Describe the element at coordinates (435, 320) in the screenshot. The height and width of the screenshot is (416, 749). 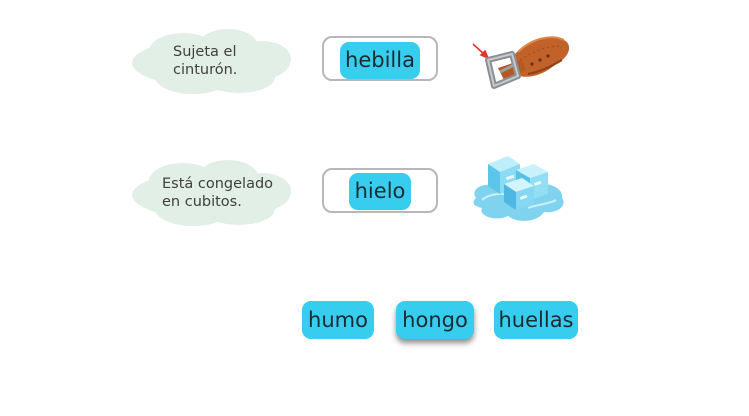
I see `word-bank-hongo: hongo` at that location.